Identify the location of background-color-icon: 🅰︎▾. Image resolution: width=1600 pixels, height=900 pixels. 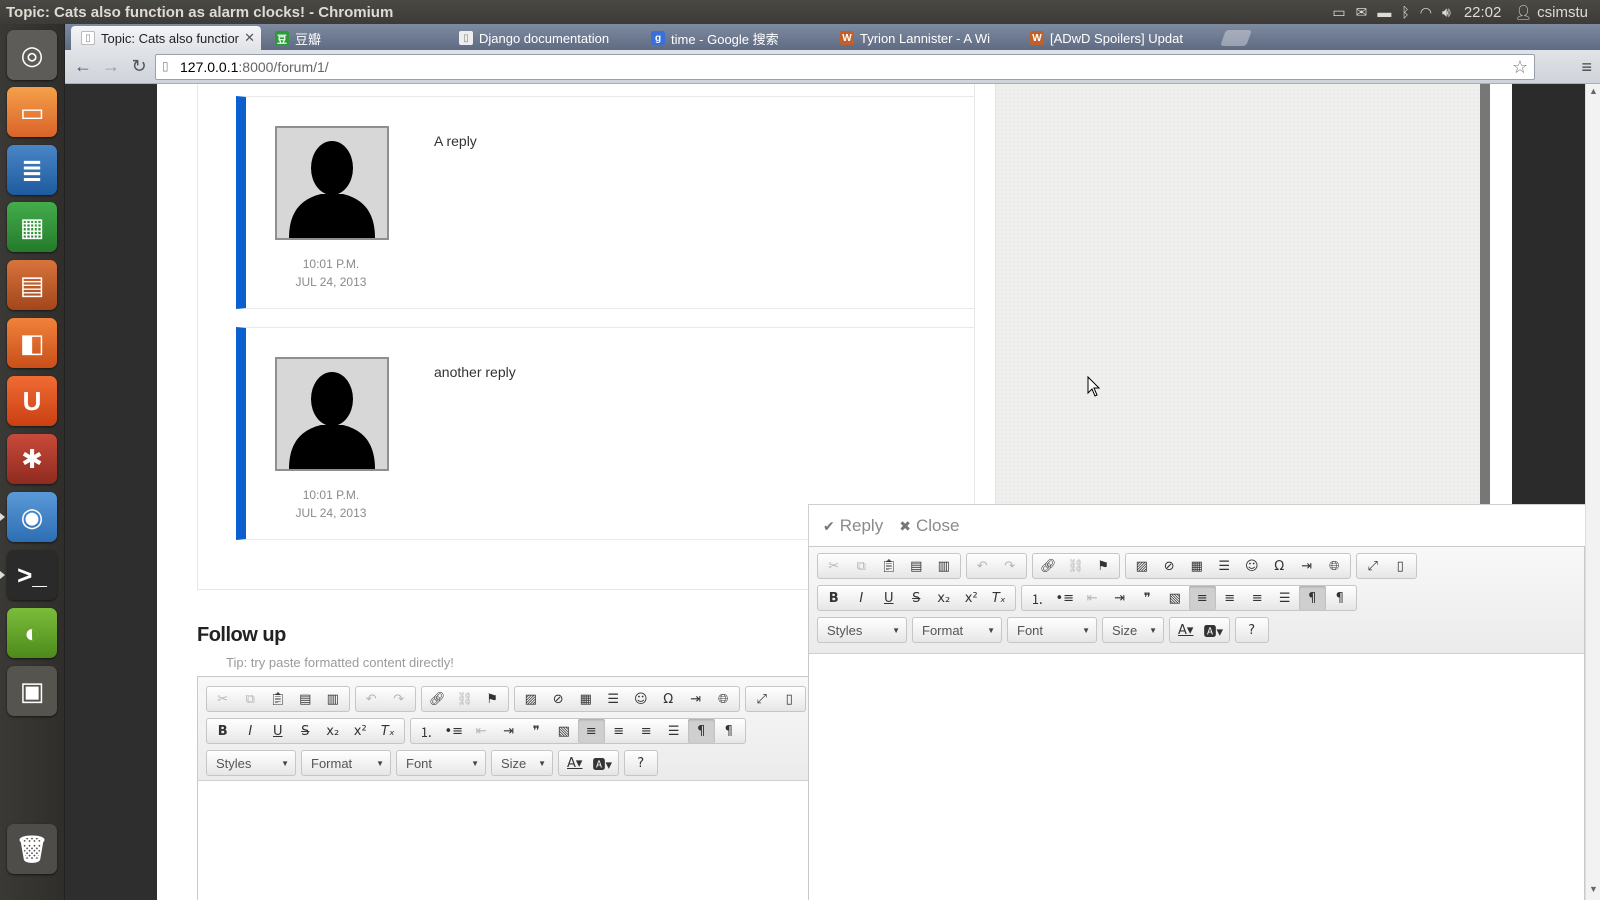
(603, 763).